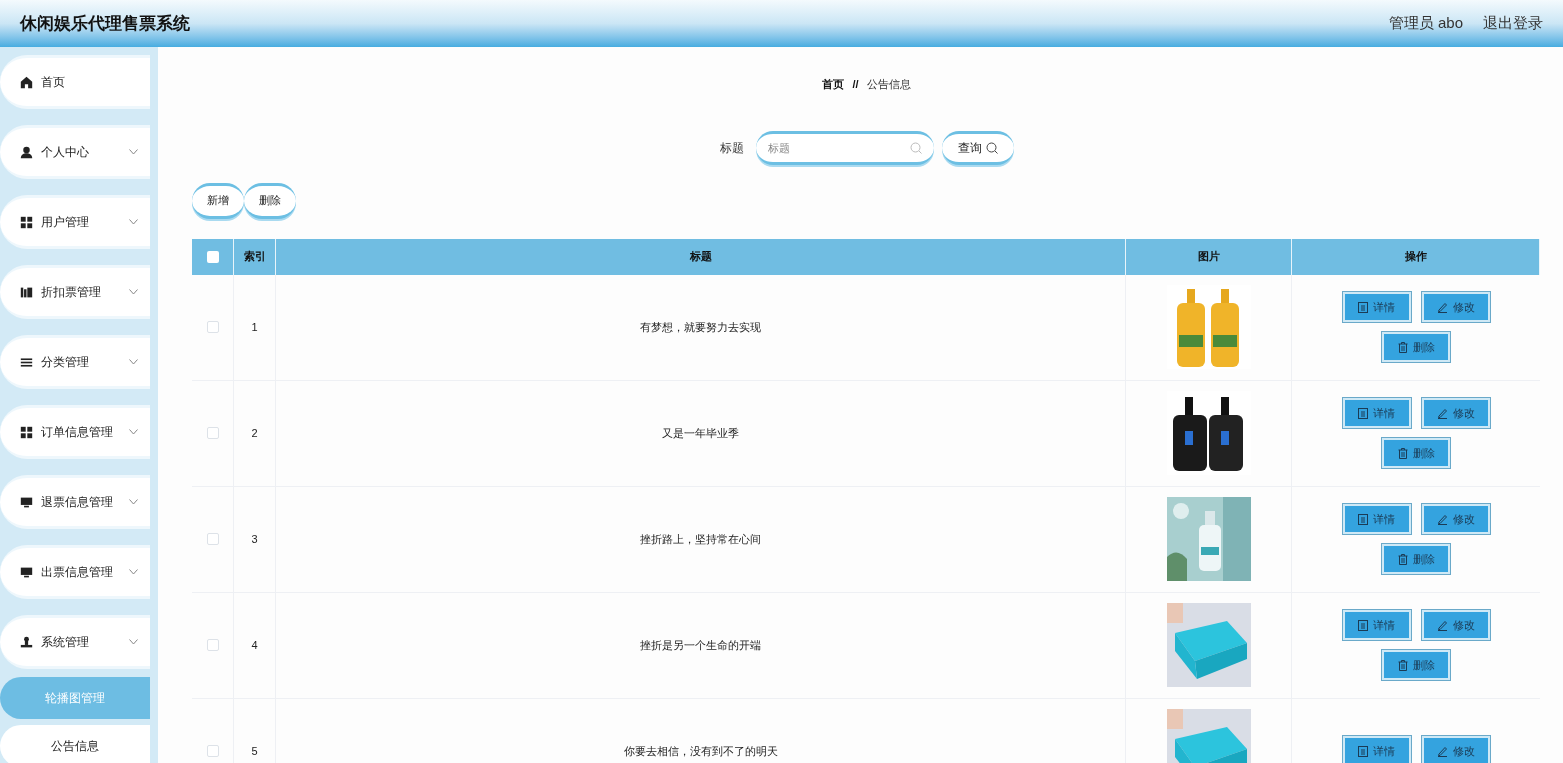  Describe the element at coordinates (75, 642) in the screenshot. I see `sidebar-item: 系统管理` at that location.